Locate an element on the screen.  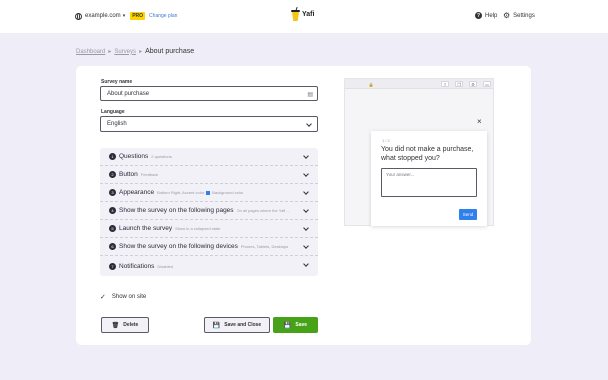
language-label: Language is located at coordinates (113, 112).